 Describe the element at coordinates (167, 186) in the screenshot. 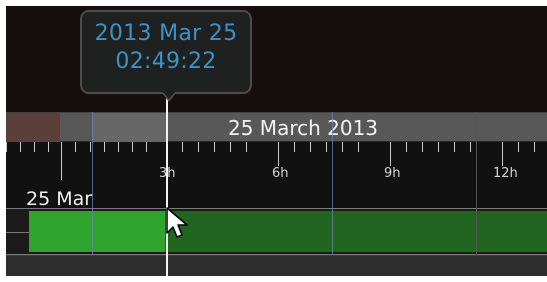

I see `time-cursor-line` at that location.